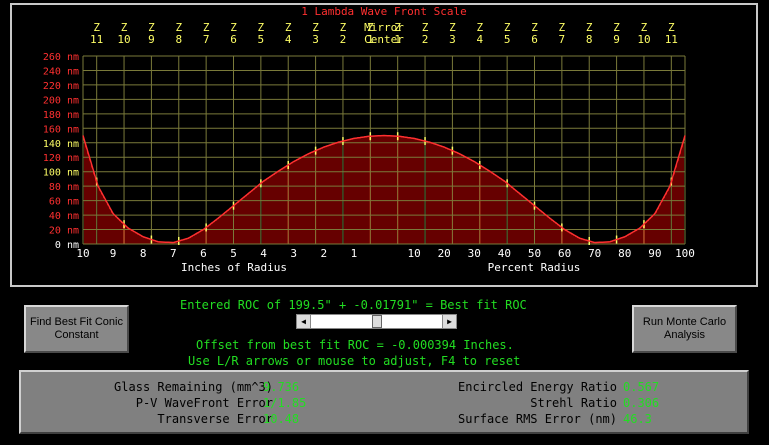  I want to click on slider-left-arrow-icon: ◀, so click(304, 321).